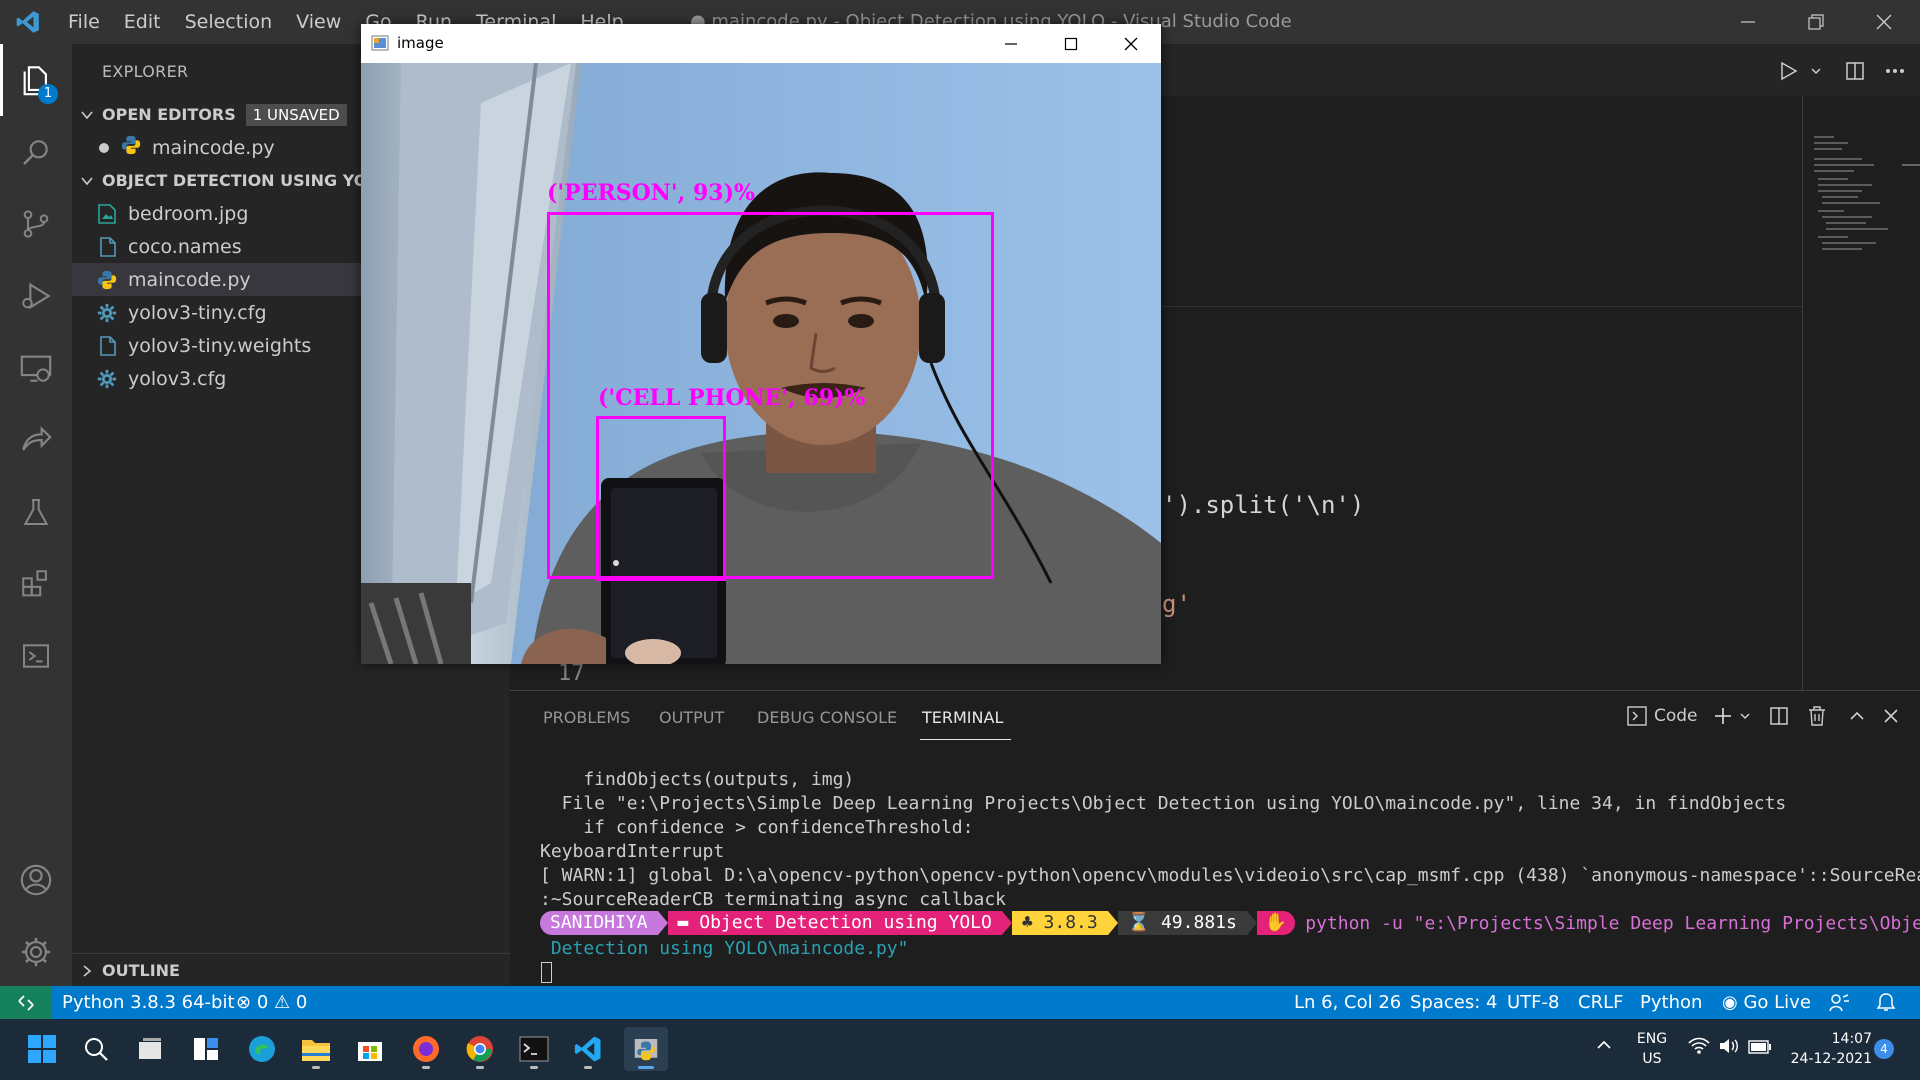 This screenshot has width=1920, height=1080. I want to click on broadcast-icon: ◉, so click(1730, 1002).